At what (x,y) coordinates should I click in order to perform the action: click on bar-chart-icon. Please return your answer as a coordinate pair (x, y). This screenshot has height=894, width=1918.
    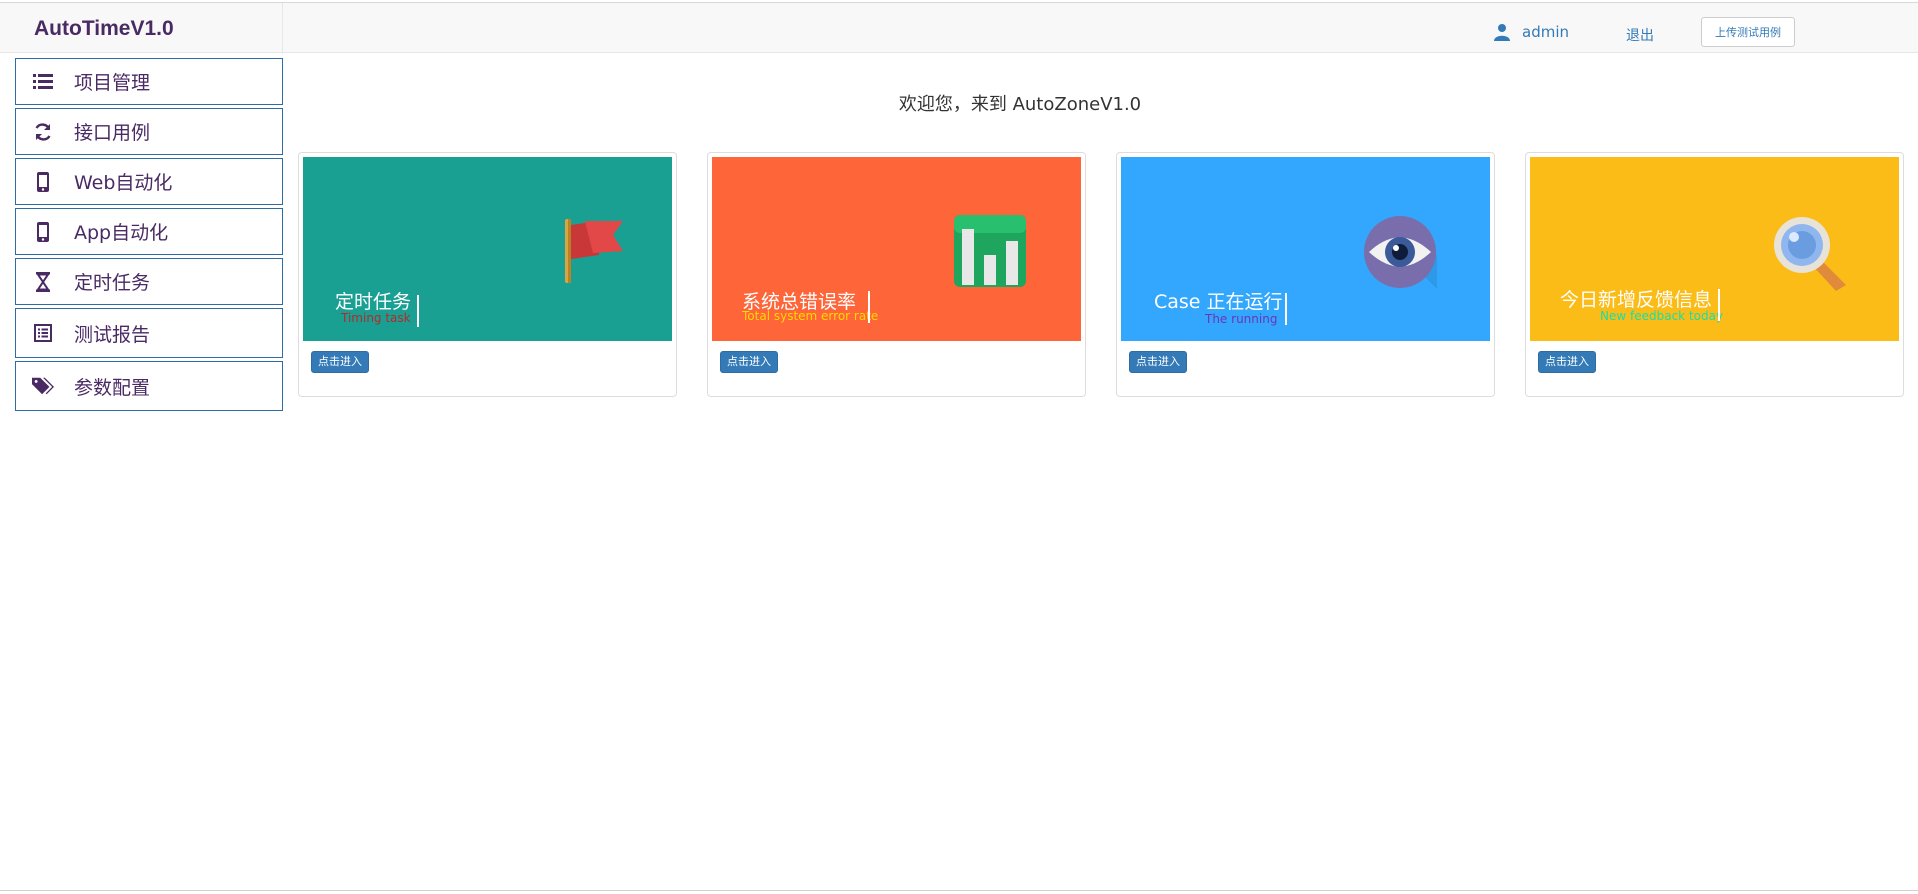
    Looking at the image, I should click on (990, 251).